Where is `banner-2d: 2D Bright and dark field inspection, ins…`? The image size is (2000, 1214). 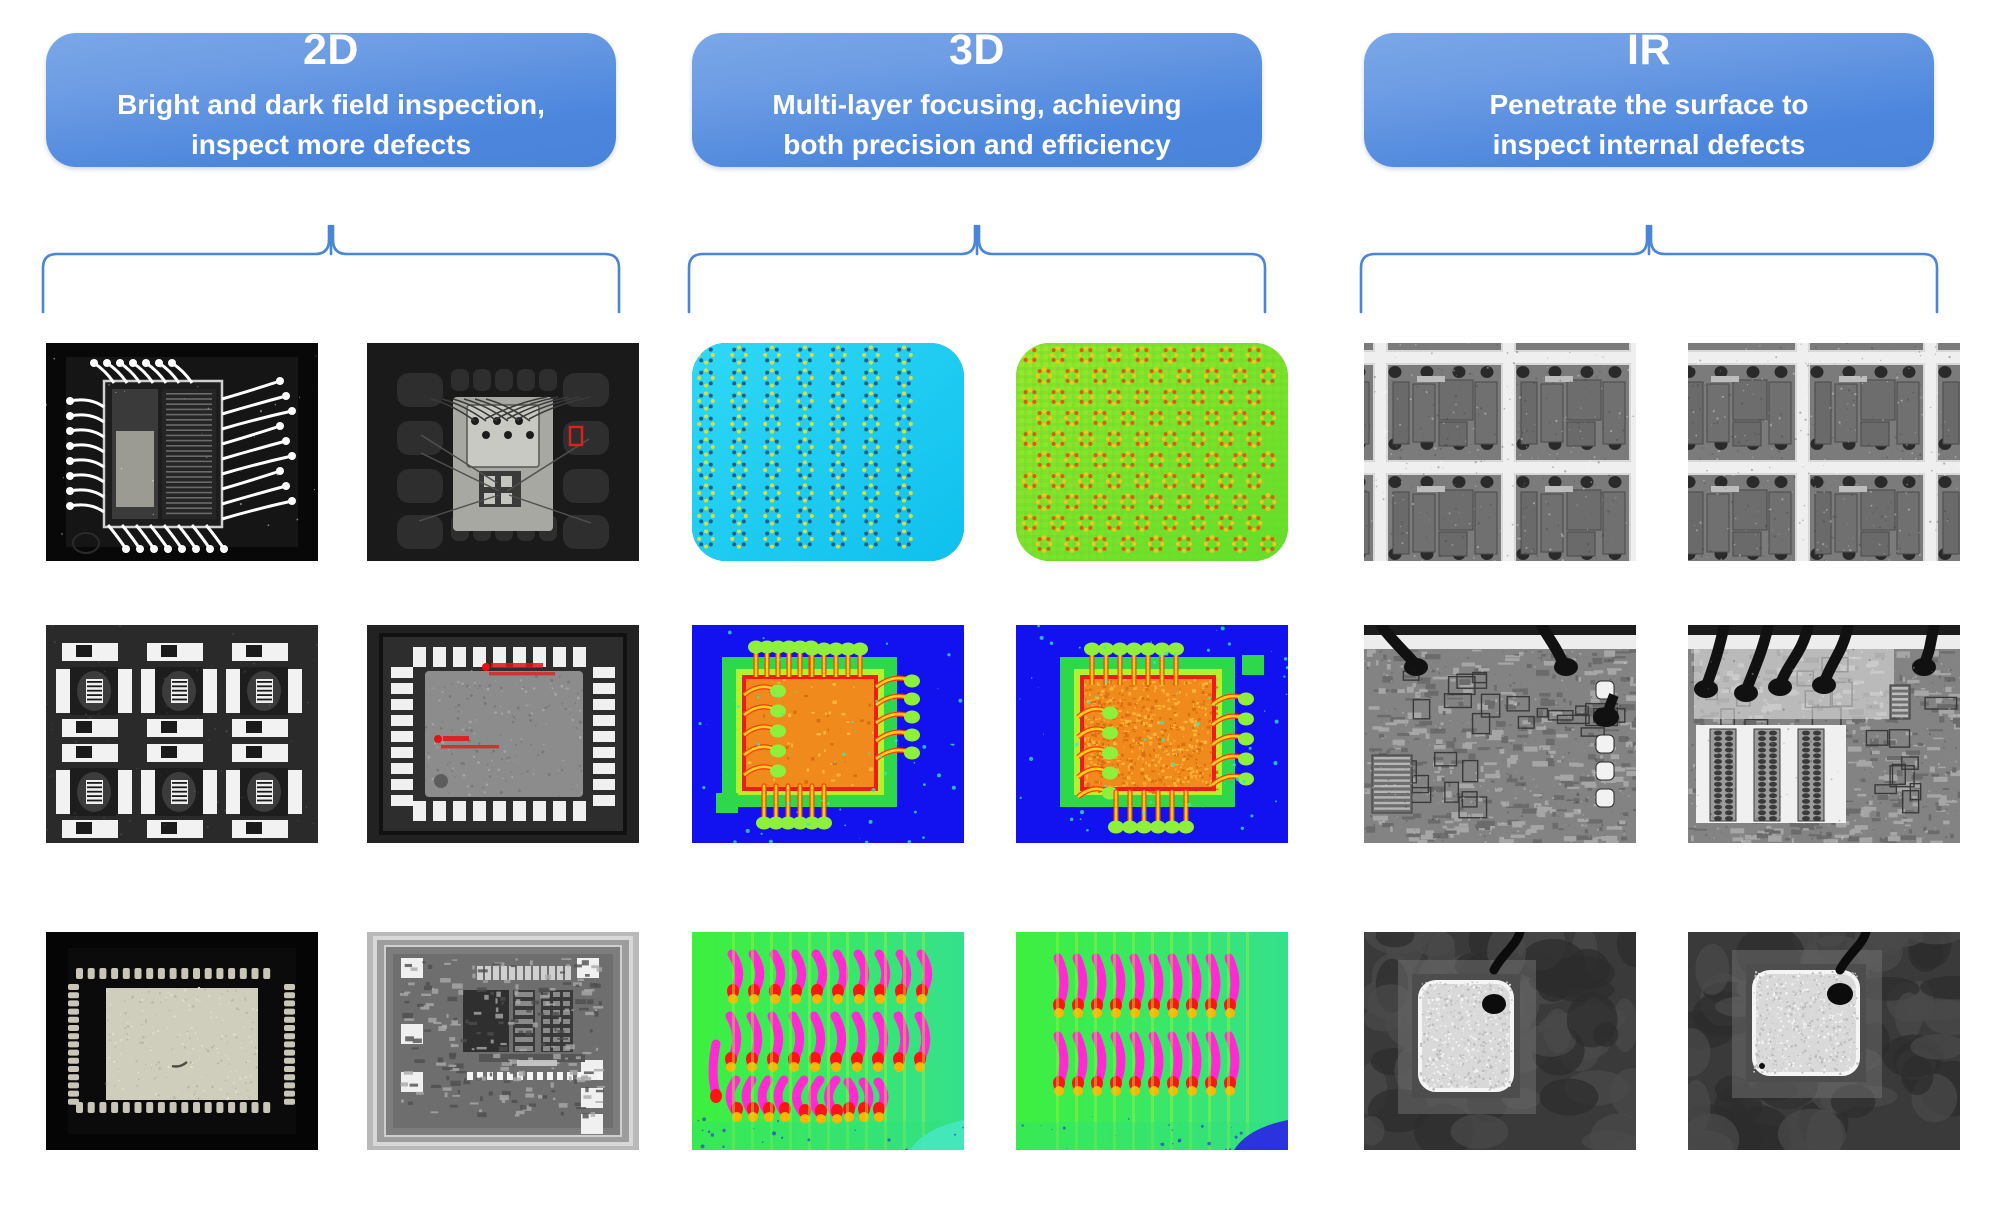
banner-2d: 2D Bright and dark field inspection, ins… is located at coordinates (331, 97).